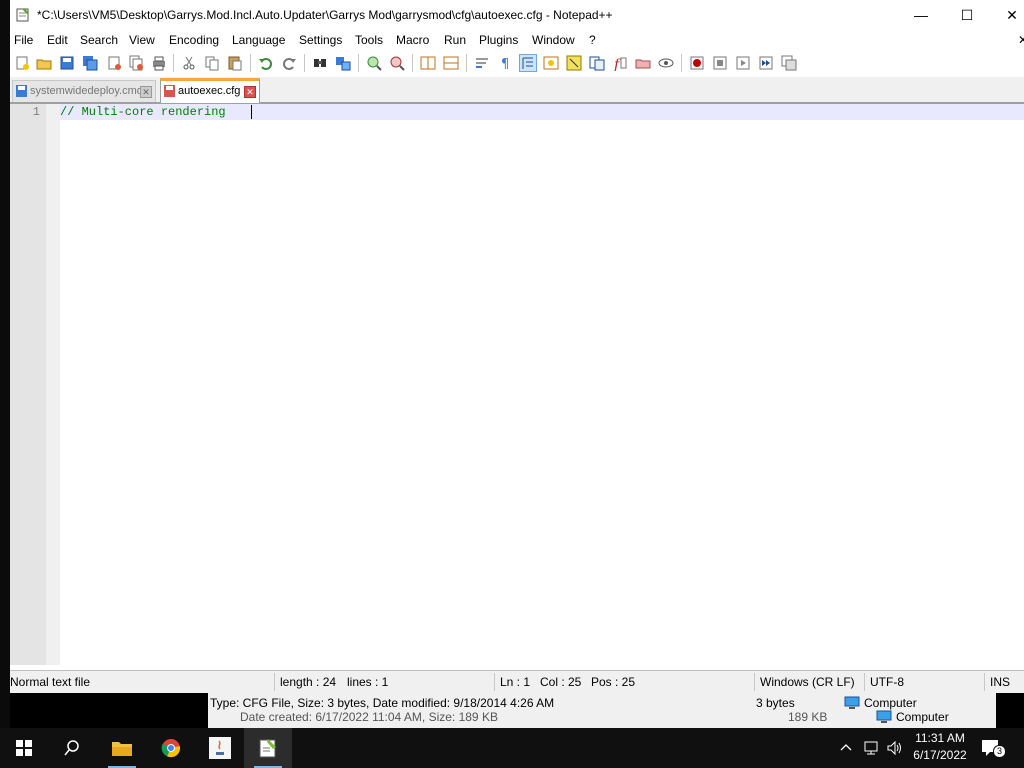  I want to click on network-icon, so click(871, 748).